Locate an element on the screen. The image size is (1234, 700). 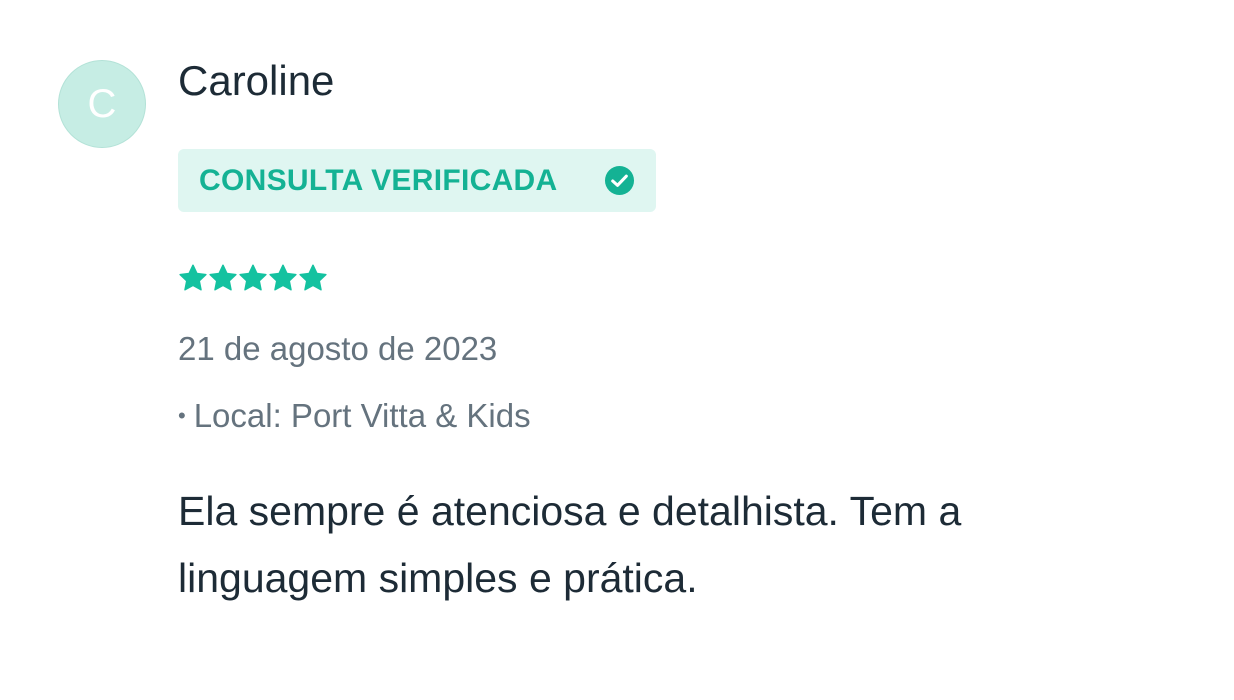
location-text: Local: Port Vitta & Kids is located at coordinates (362, 415).